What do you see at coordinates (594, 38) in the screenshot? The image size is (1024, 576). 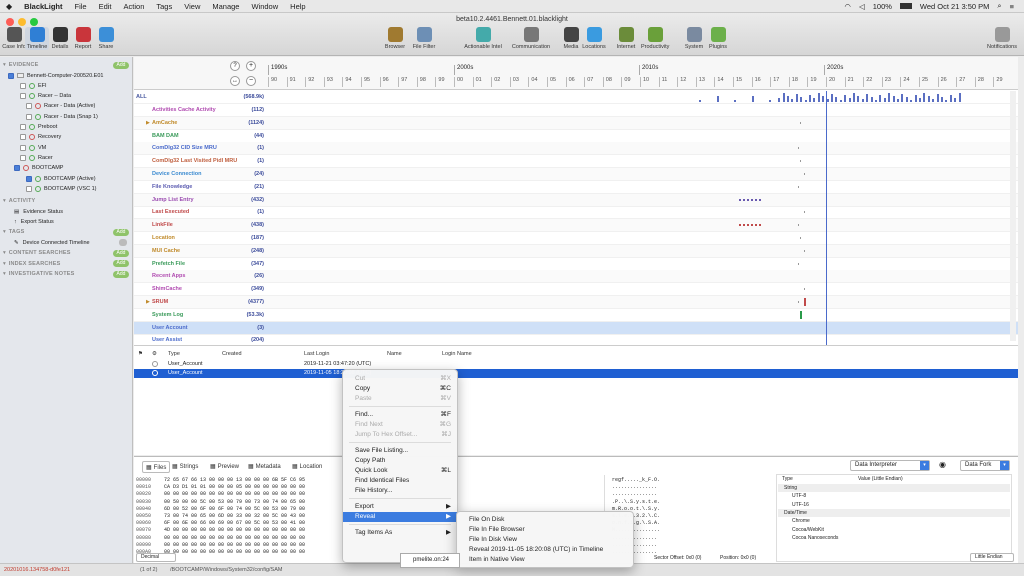 I see `locations-toolbar-button: Locations` at bounding box center [594, 38].